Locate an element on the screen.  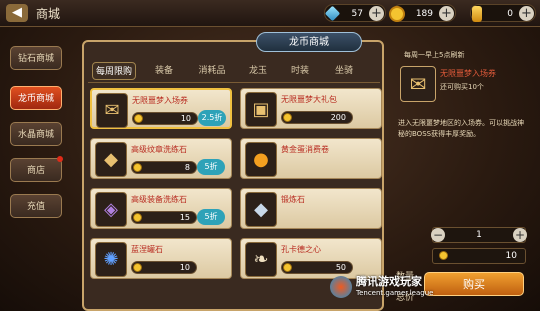
quantity-value: 1 is located at coordinates (479, 235).